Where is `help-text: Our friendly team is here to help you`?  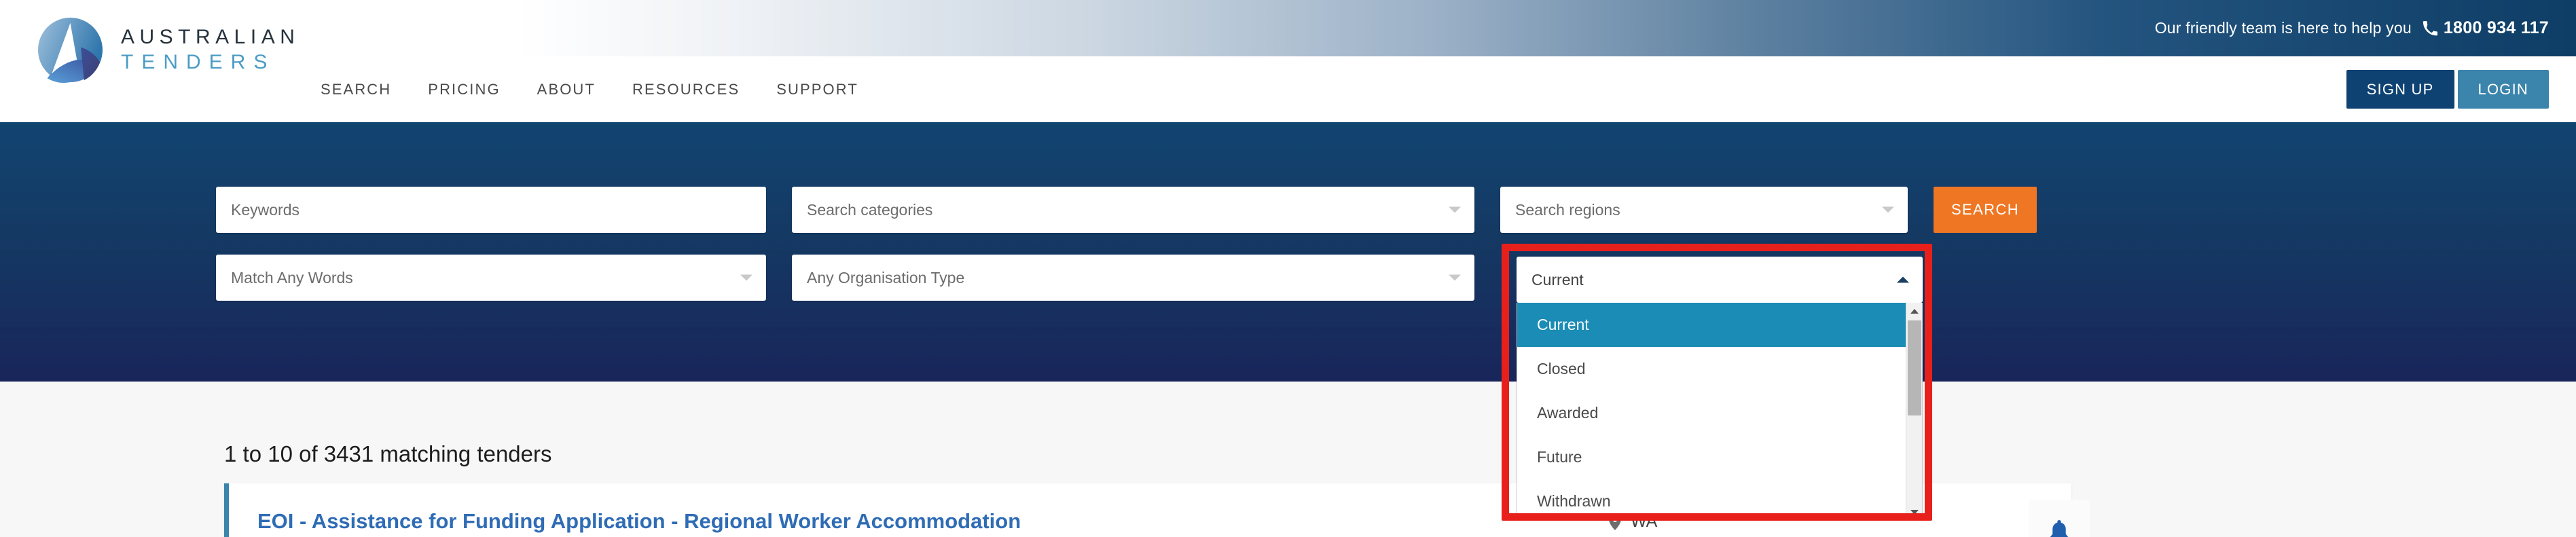 help-text: Our friendly team is here to help you is located at coordinates (2283, 28).